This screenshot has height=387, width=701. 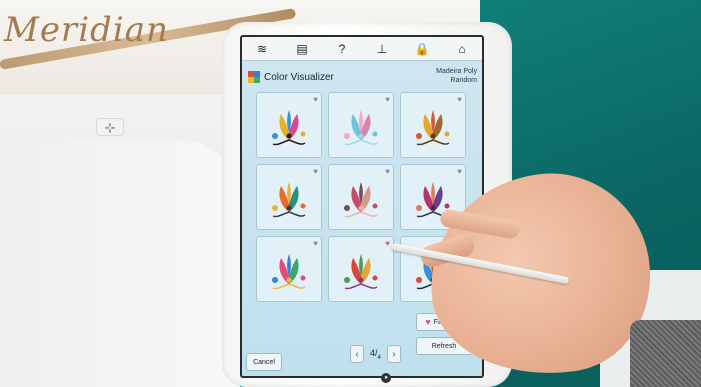 I want to click on next-page-button: ›, so click(x=393, y=354).